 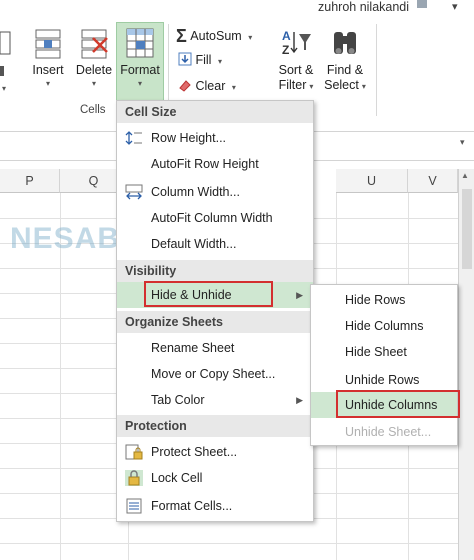 What do you see at coordinates (363, 7) in the screenshot?
I see `user-name: zuhroh nilakandi` at bounding box center [363, 7].